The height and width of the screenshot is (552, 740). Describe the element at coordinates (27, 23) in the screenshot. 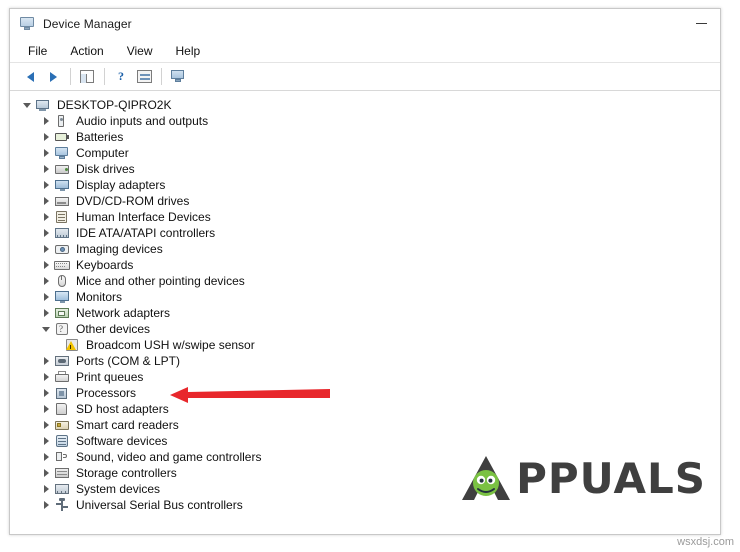

I see `device-manager-icon` at that location.